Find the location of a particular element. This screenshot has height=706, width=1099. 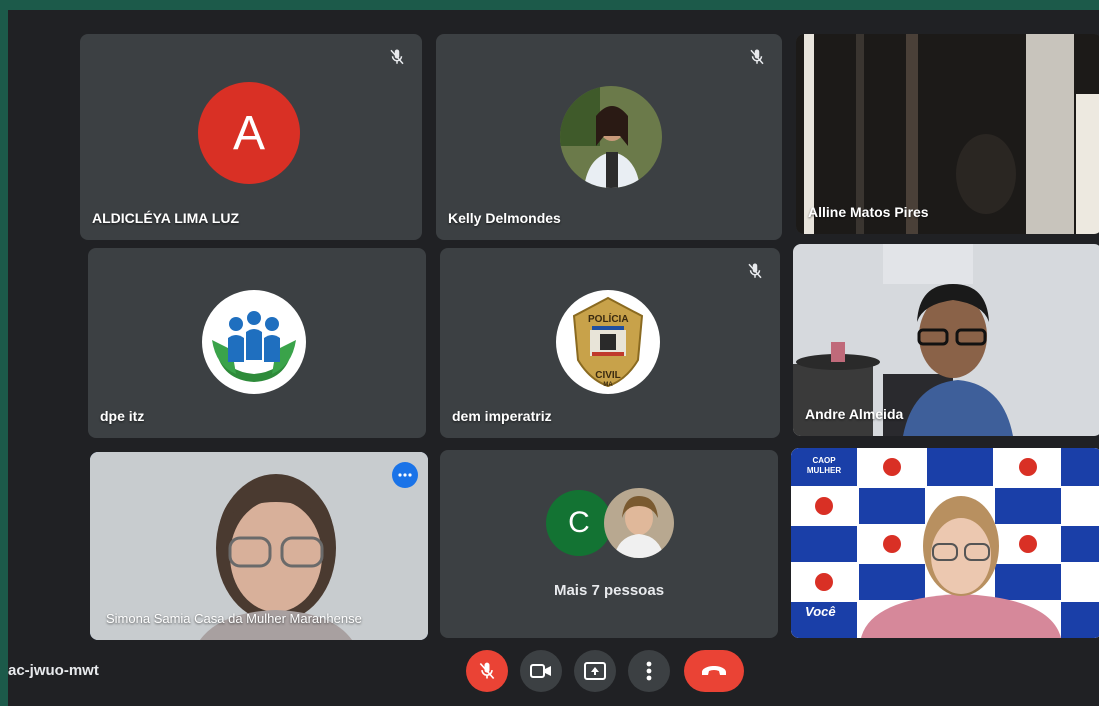

camera-toggle-button is located at coordinates (541, 671).